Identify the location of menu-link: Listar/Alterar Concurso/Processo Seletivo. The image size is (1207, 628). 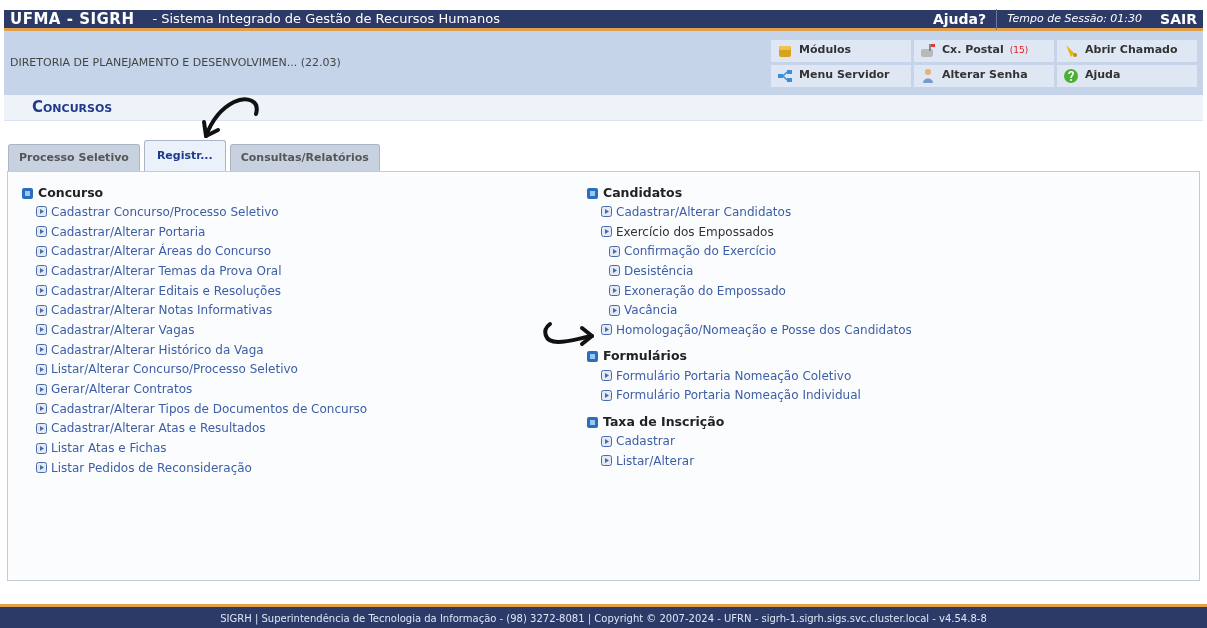
(304, 369).